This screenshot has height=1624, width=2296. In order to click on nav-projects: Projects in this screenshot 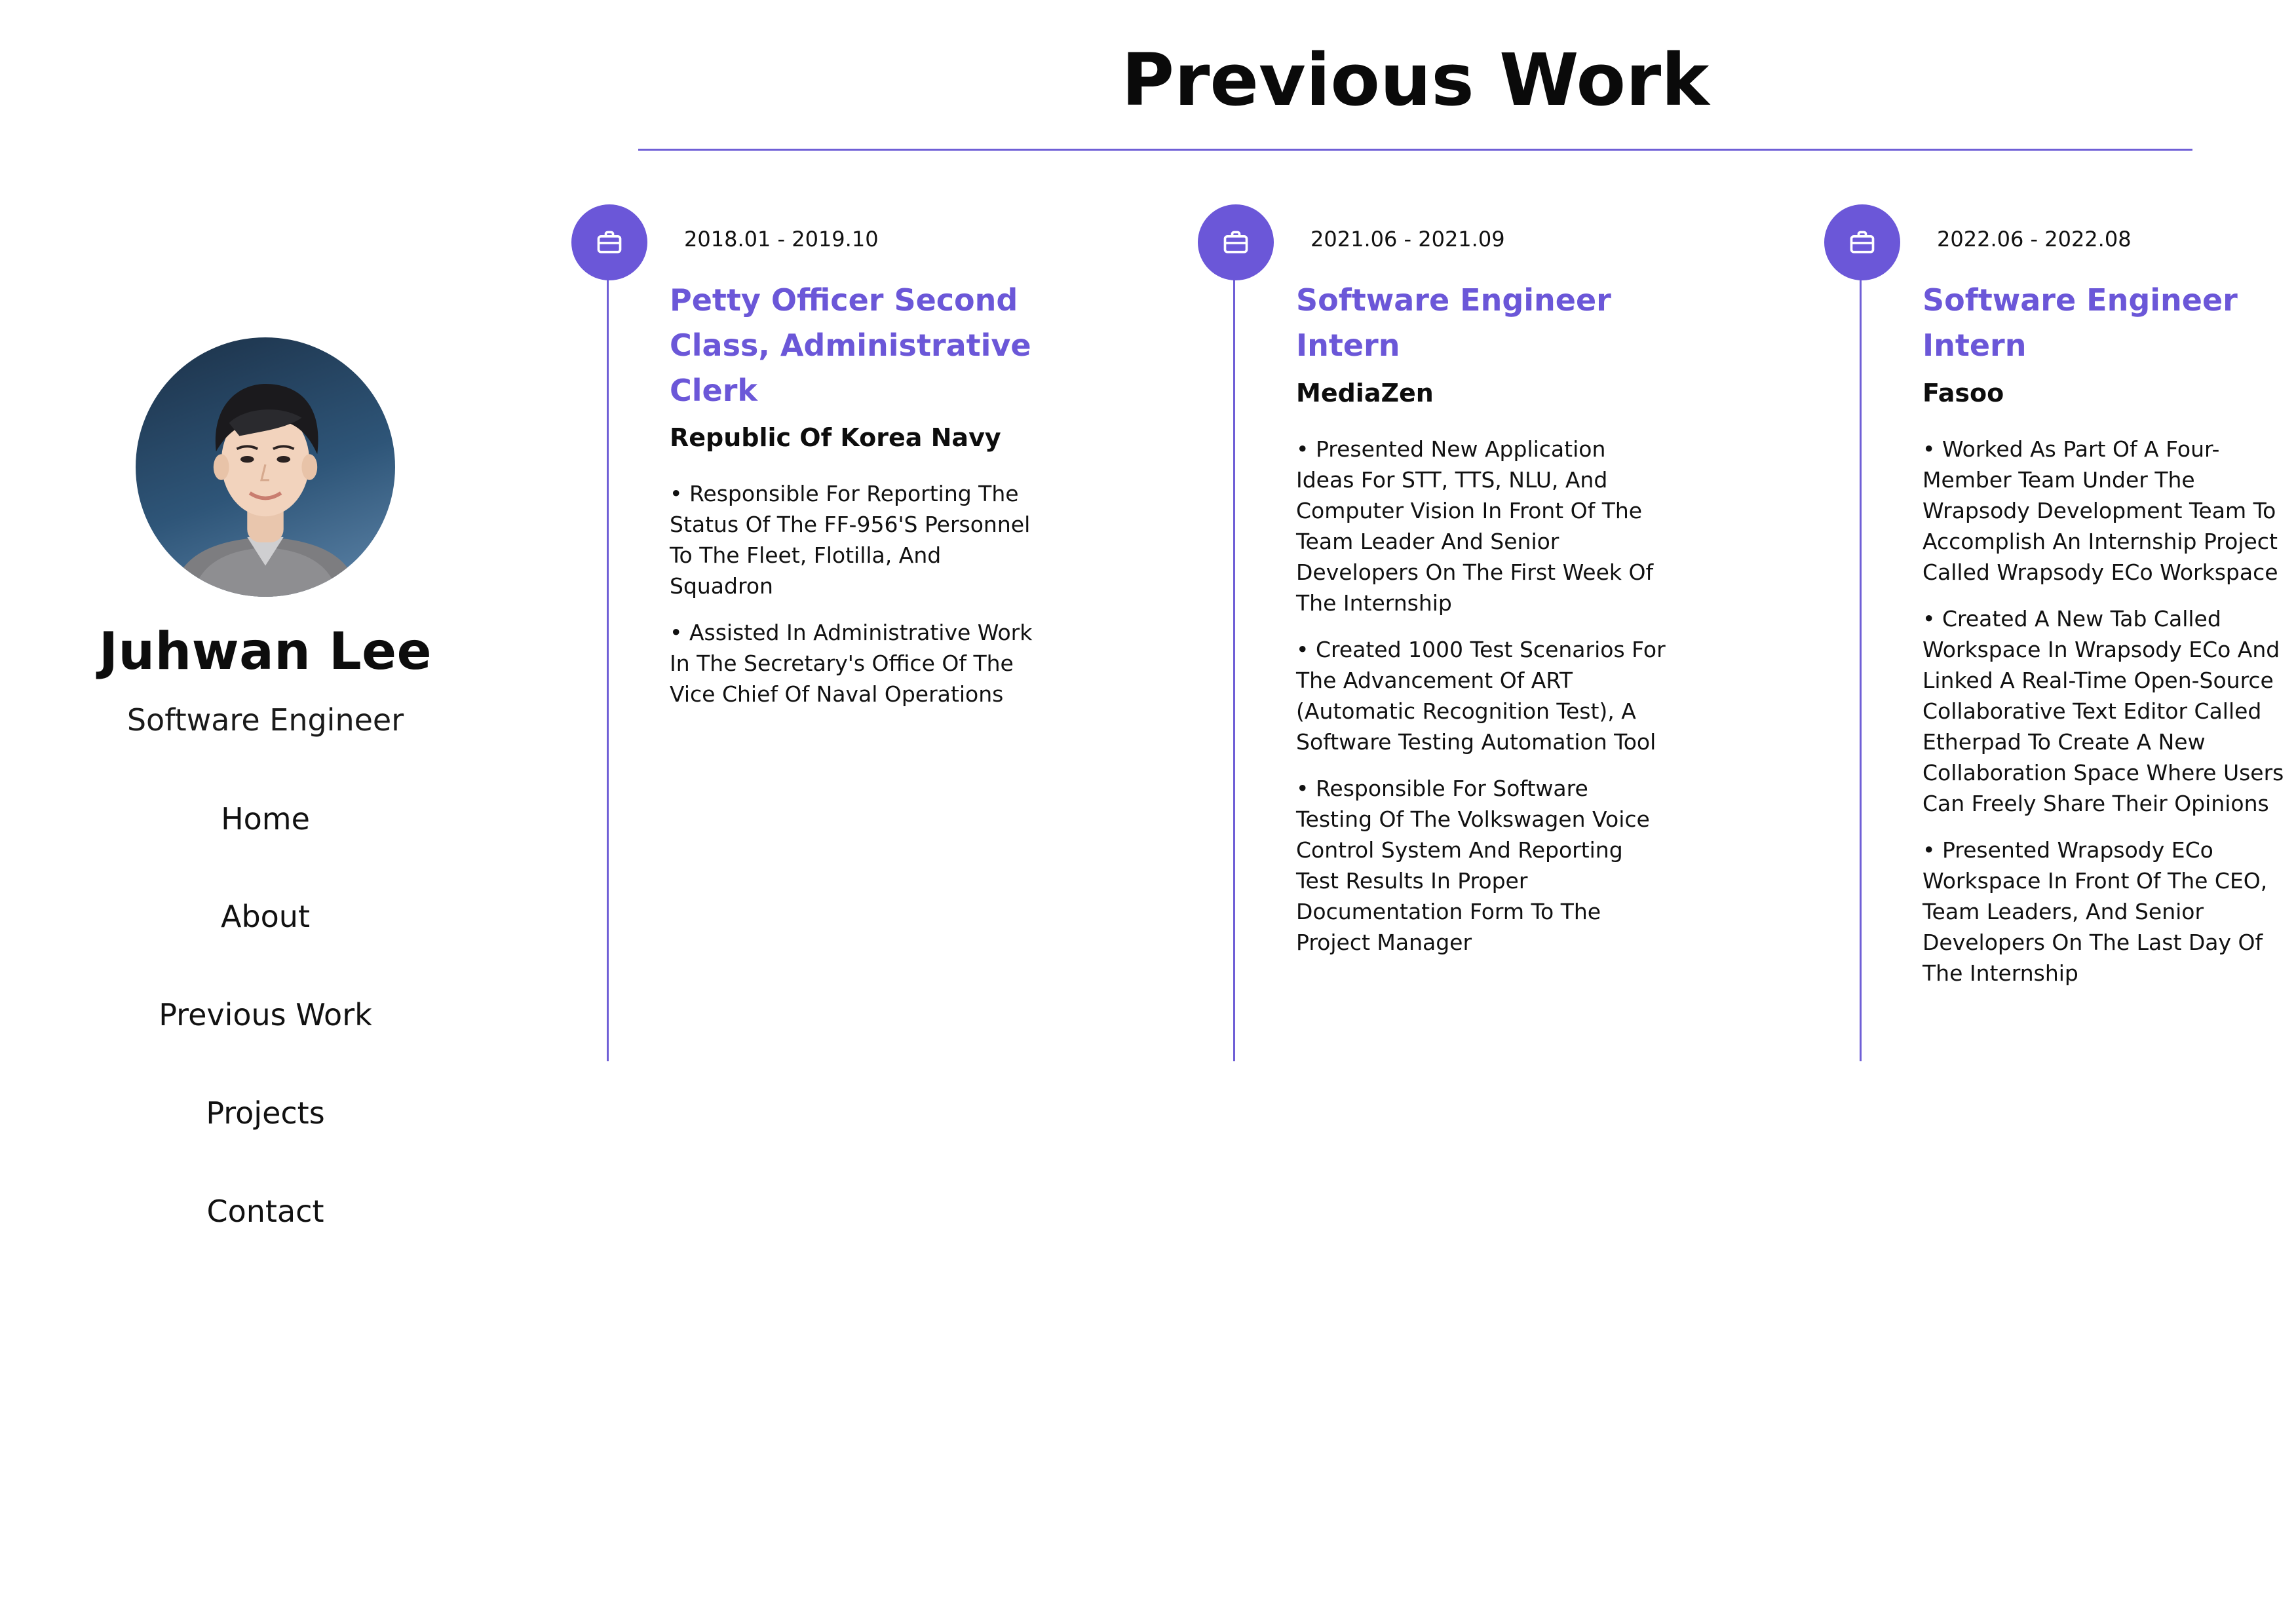, I will do `click(265, 1113)`.